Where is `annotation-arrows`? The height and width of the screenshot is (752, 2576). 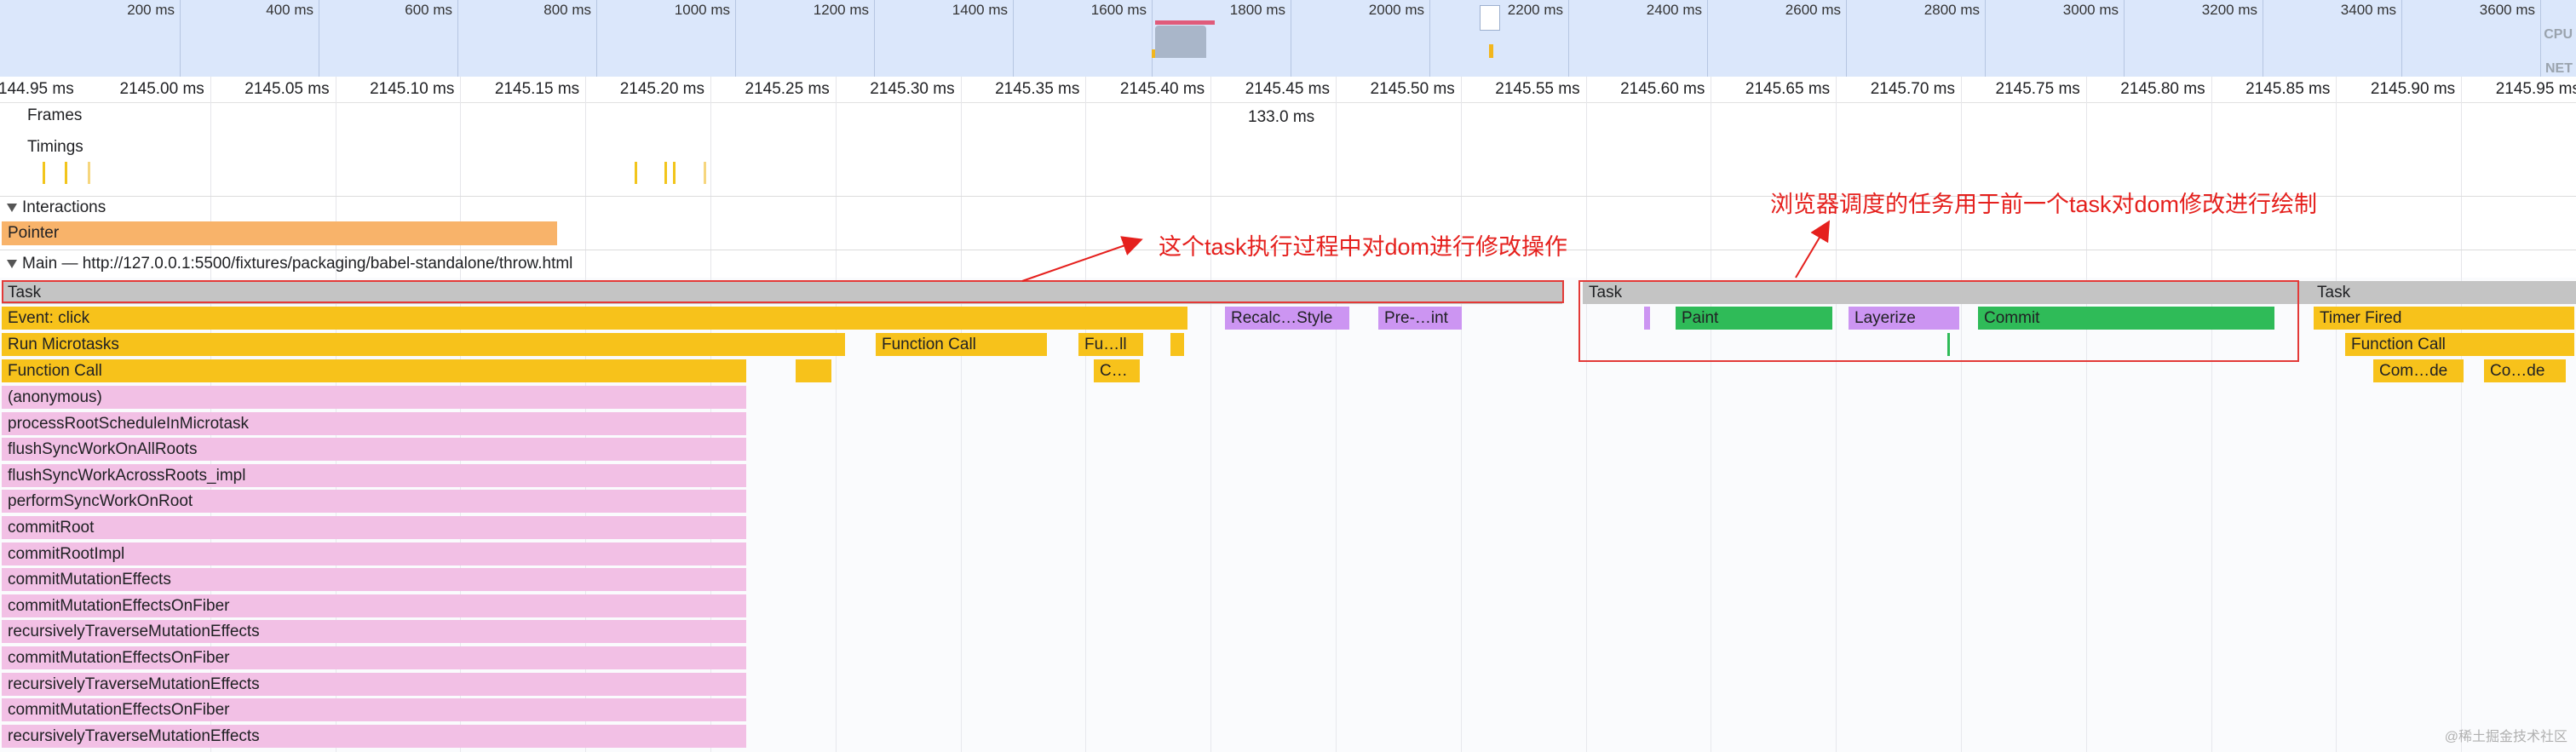 annotation-arrows is located at coordinates (1426, 251).